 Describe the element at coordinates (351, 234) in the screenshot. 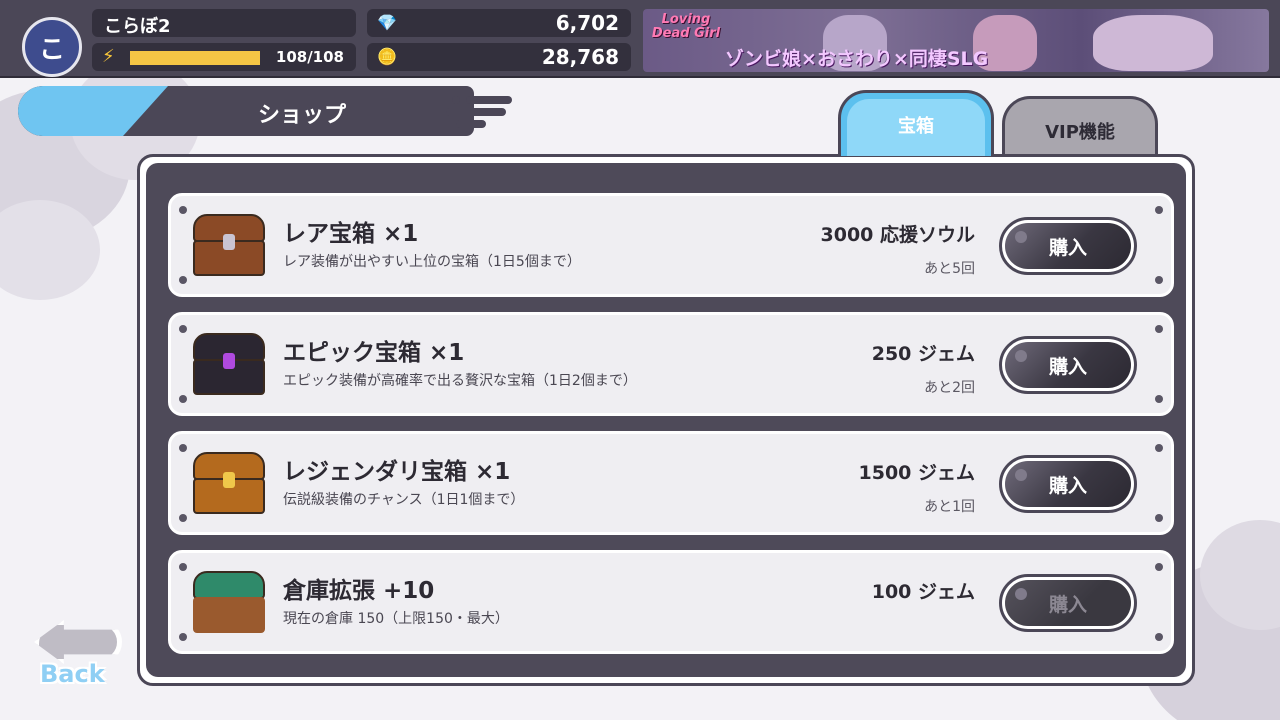

I see `item-title: レア宝箱 ×1` at that location.